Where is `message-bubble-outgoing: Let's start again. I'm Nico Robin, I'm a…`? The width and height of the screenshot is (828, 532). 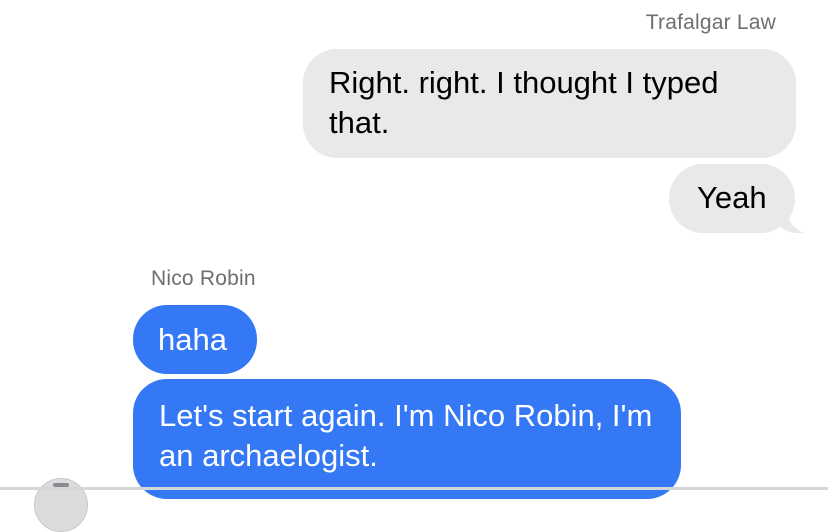
message-bubble-outgoing: Let's start again. I'm Nico Robin, I'm a… is located at coordinates (407, 439).